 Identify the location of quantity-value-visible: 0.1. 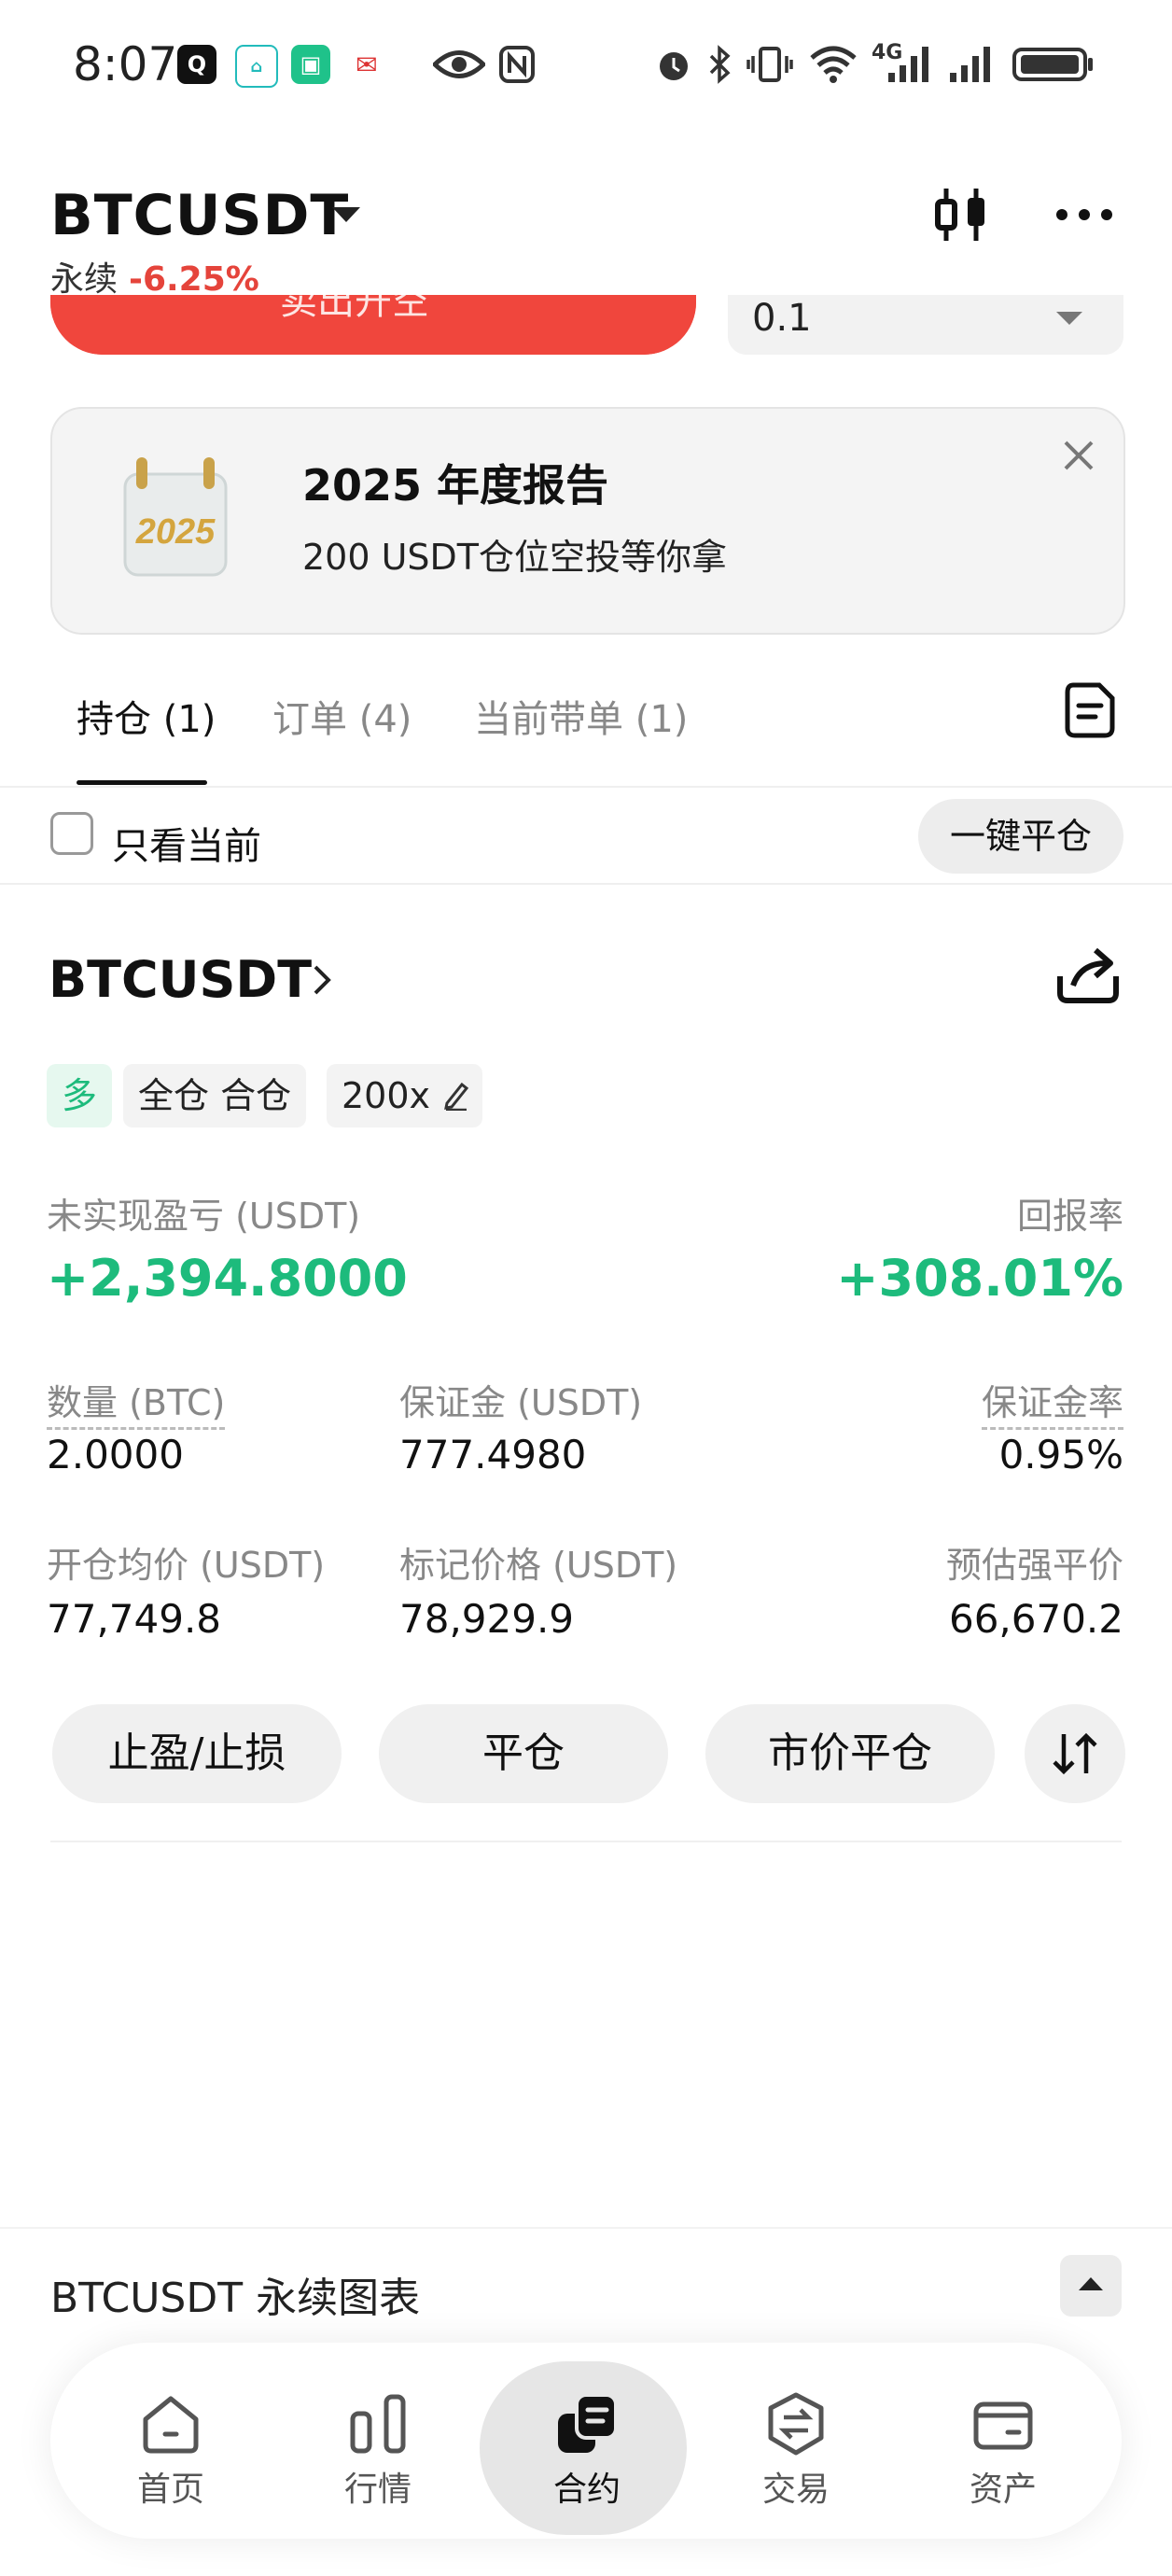
(782, 318).